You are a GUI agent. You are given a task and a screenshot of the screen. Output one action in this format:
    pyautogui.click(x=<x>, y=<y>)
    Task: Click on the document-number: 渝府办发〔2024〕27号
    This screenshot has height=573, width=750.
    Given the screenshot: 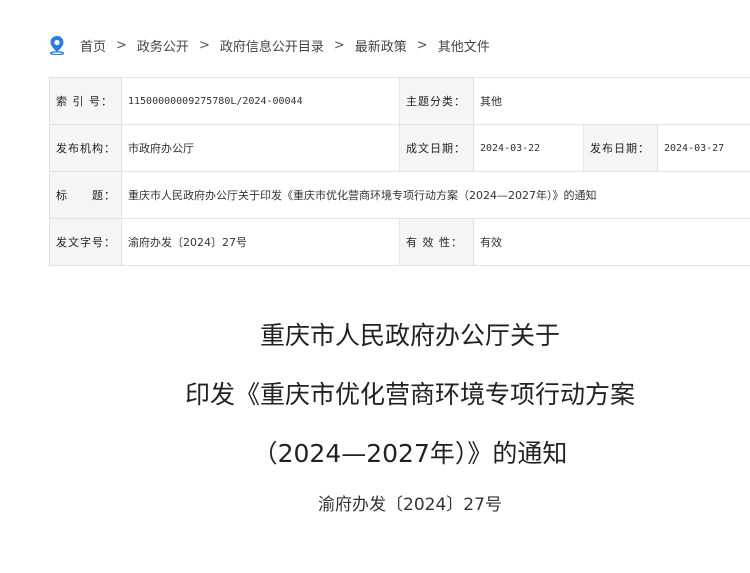 What is the action you would take?
    pyautogui.click(x=410, y=505)
    